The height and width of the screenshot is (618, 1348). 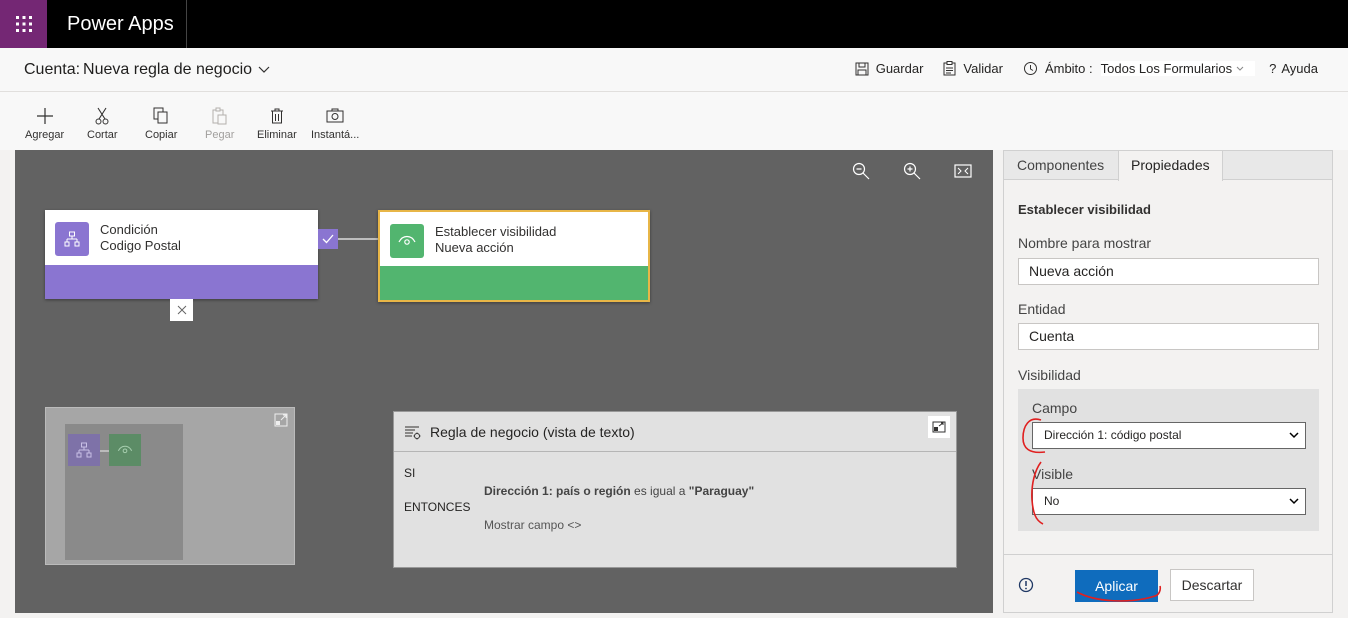 I want to click on discard-button: Descartar, so click(x=1212, y=585).